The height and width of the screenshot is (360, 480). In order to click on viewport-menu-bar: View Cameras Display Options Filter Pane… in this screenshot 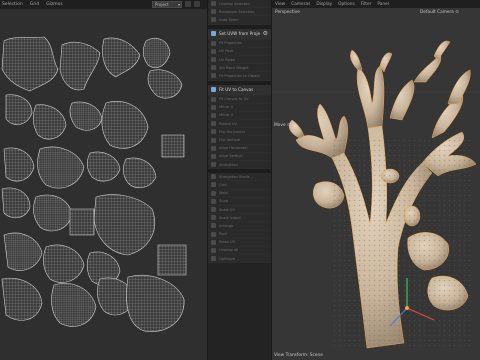, I will do `click(376, 4)`.